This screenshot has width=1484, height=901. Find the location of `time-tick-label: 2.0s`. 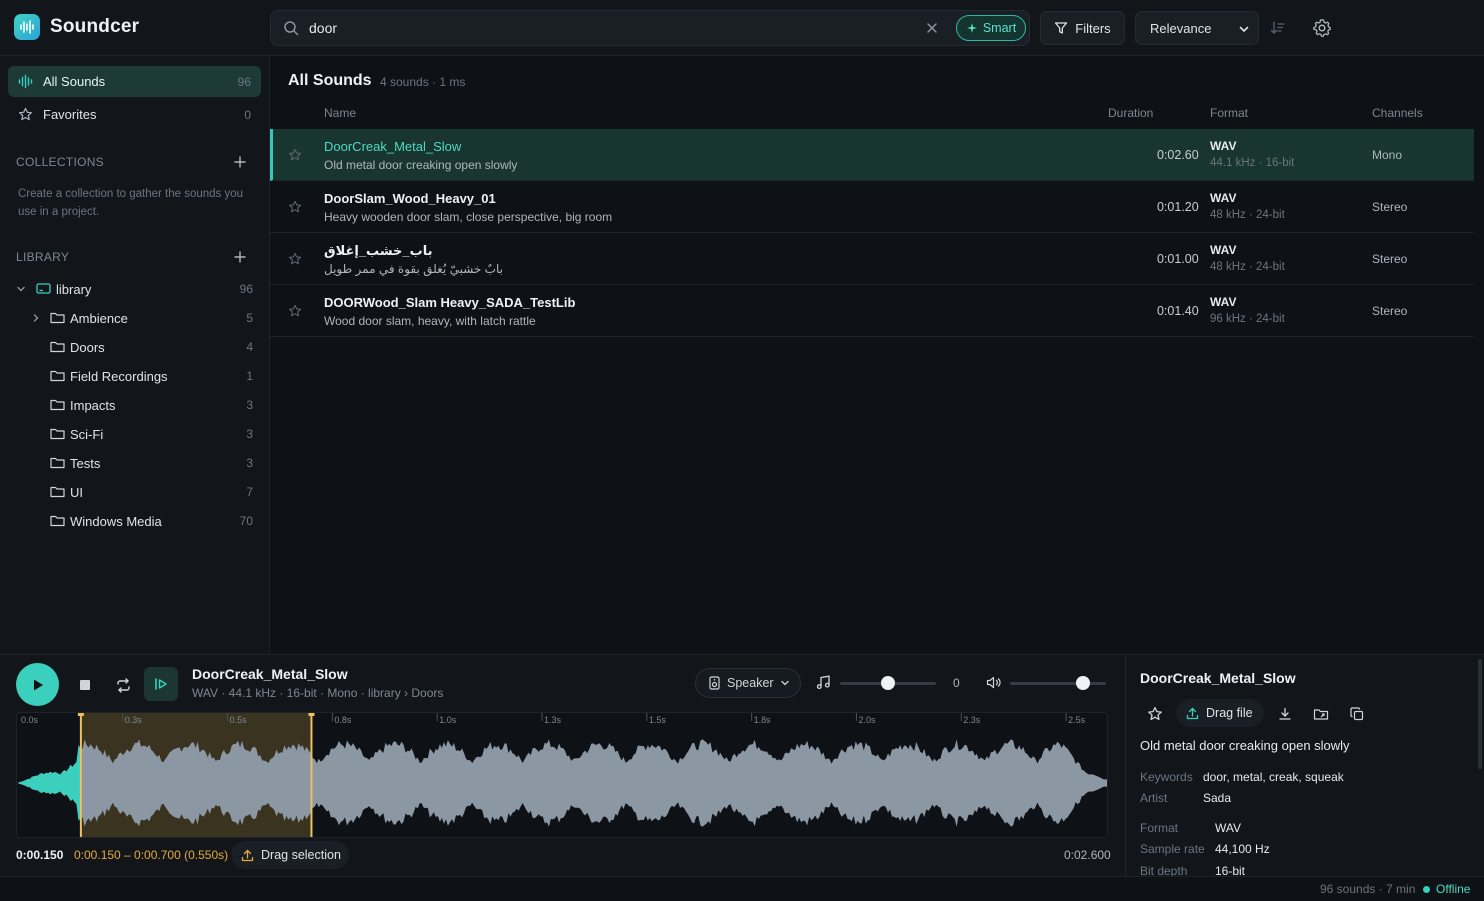

time-tick-label: 2.0s is located at coordinates (867, 720).